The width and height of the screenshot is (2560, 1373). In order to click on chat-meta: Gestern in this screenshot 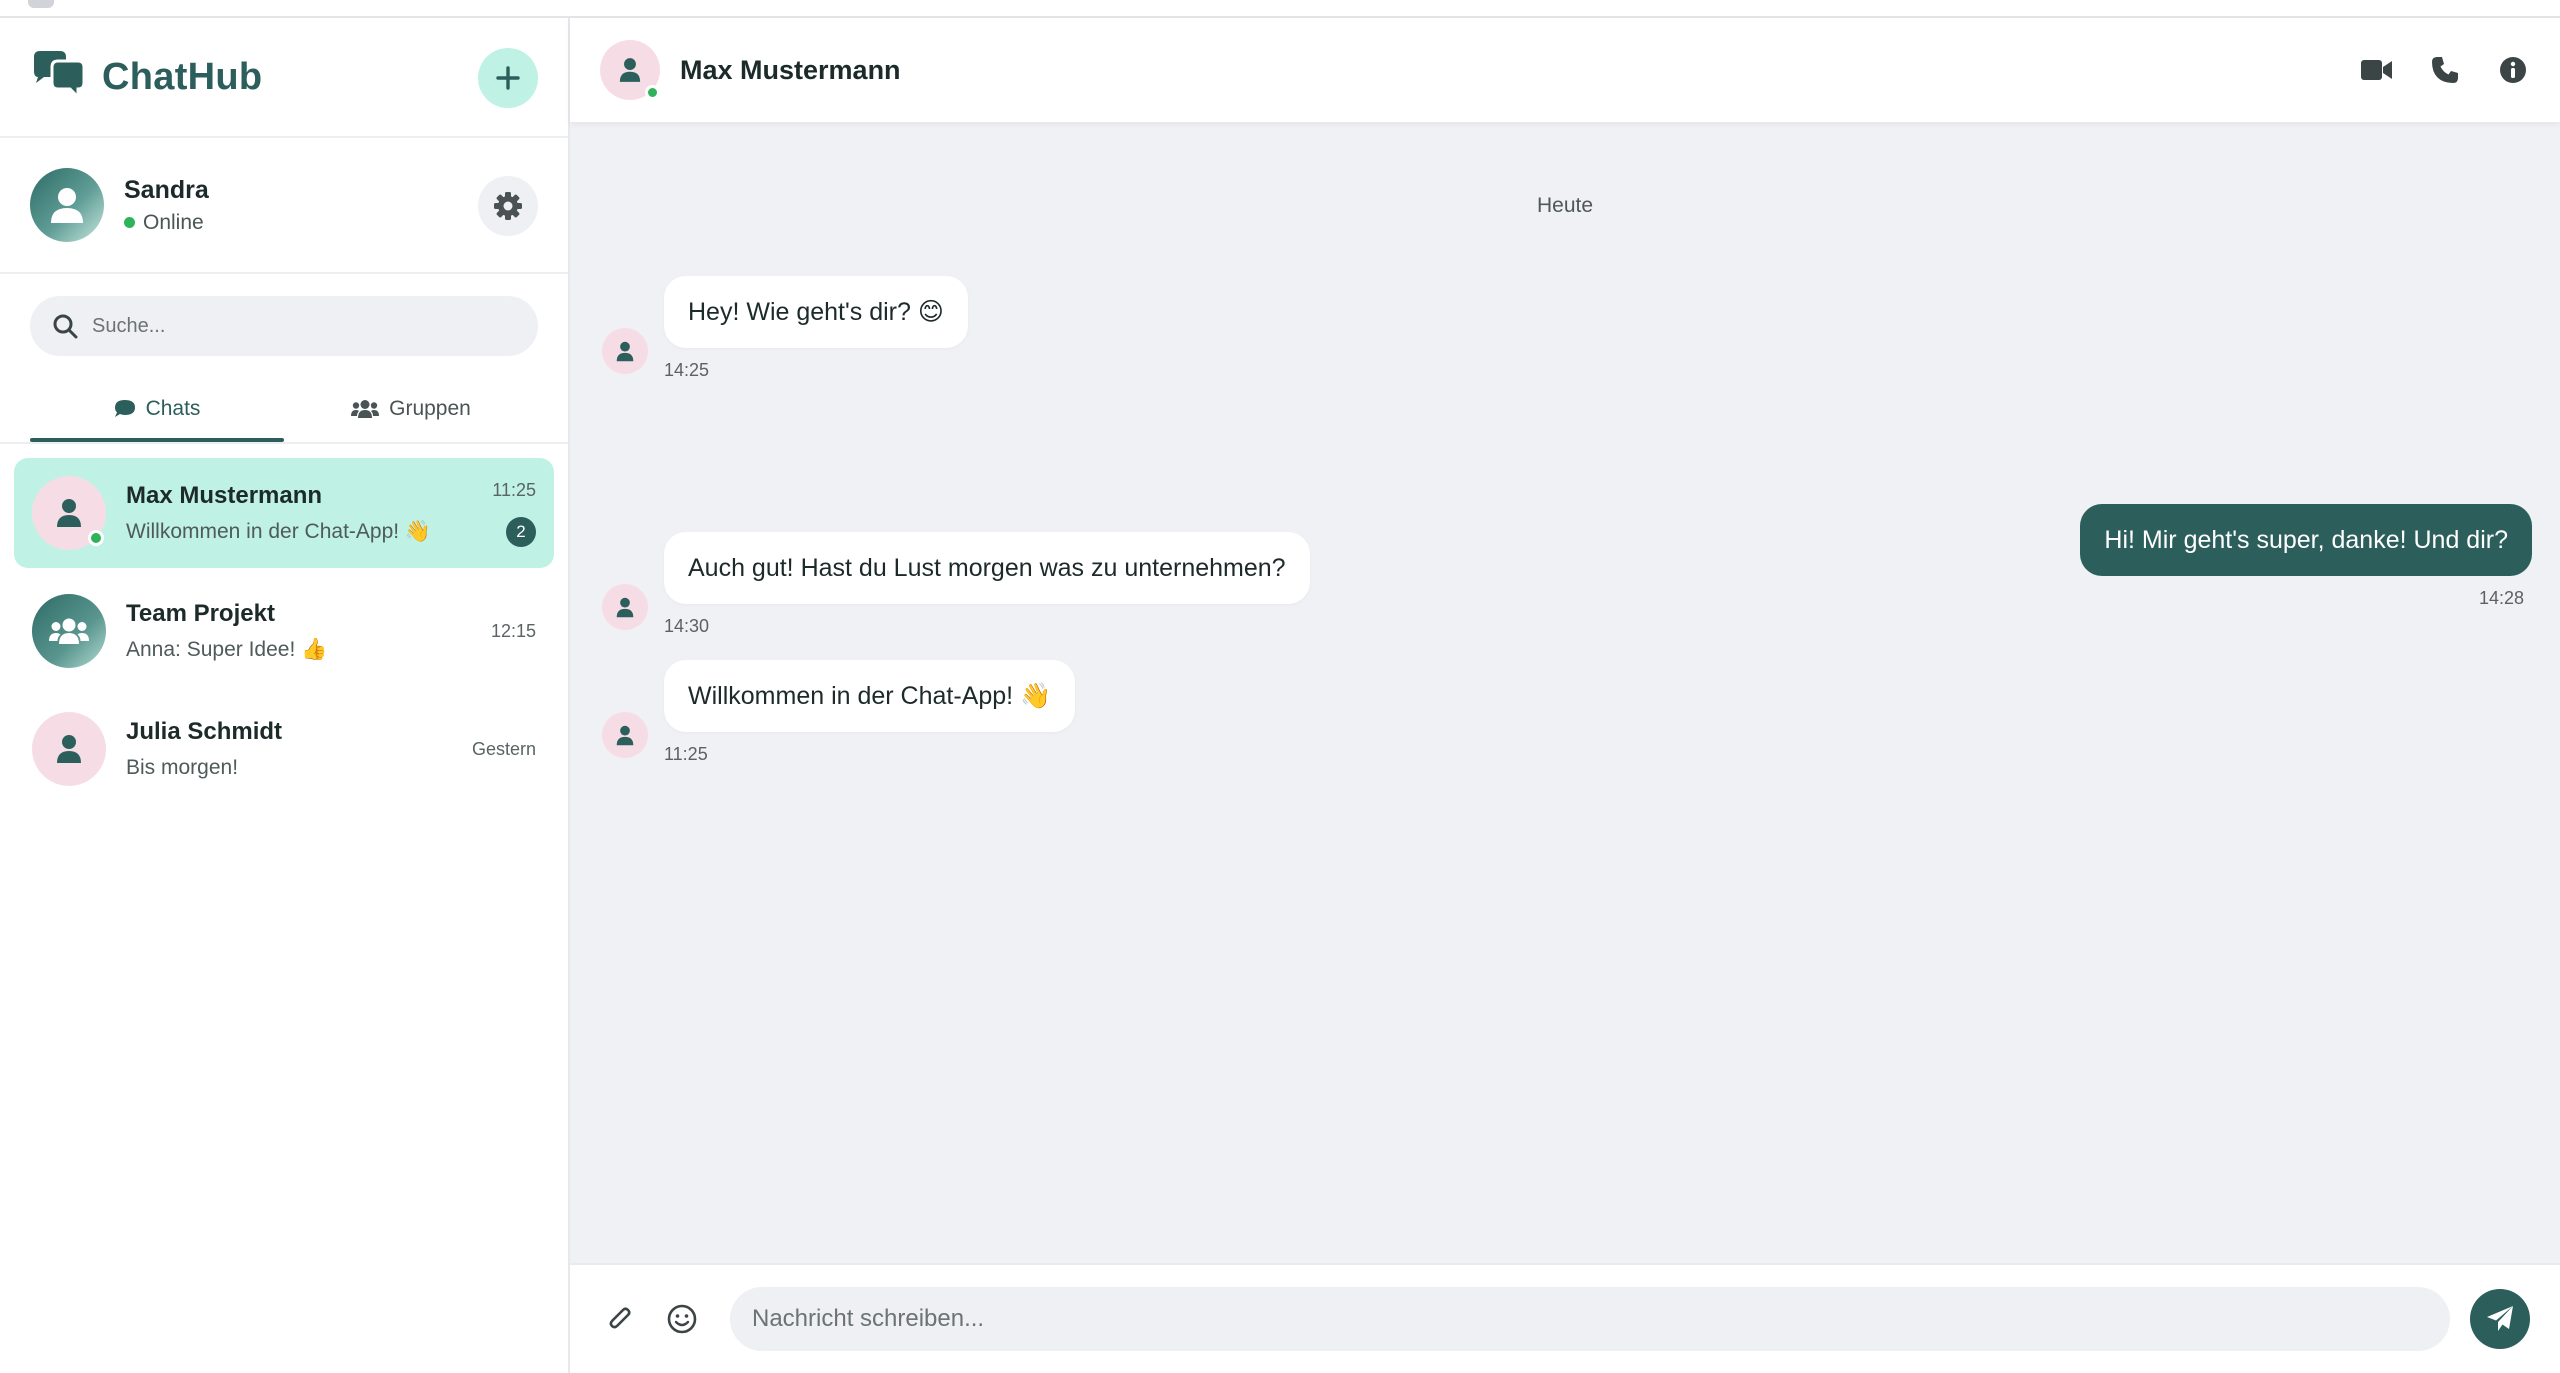, I will do `click(504, 749)`.